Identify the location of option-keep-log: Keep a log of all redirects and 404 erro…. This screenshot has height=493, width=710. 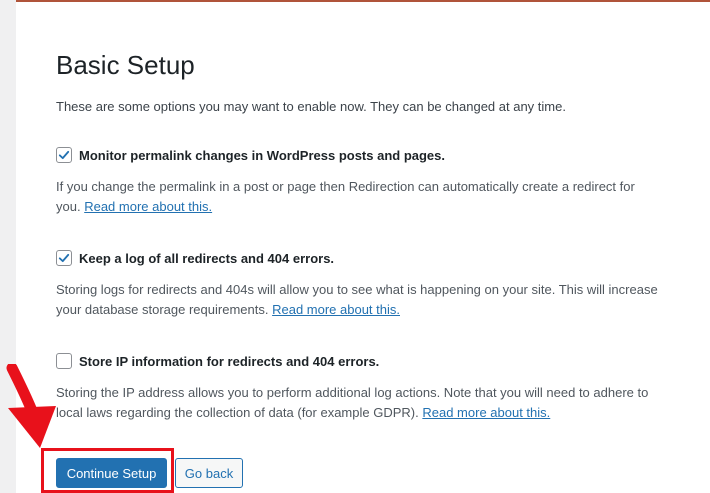
(366, 285).